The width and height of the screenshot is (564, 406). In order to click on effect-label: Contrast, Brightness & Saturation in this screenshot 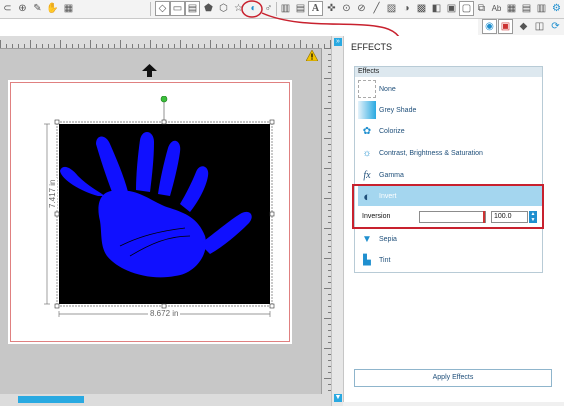, I will do `click(431, 153)`.